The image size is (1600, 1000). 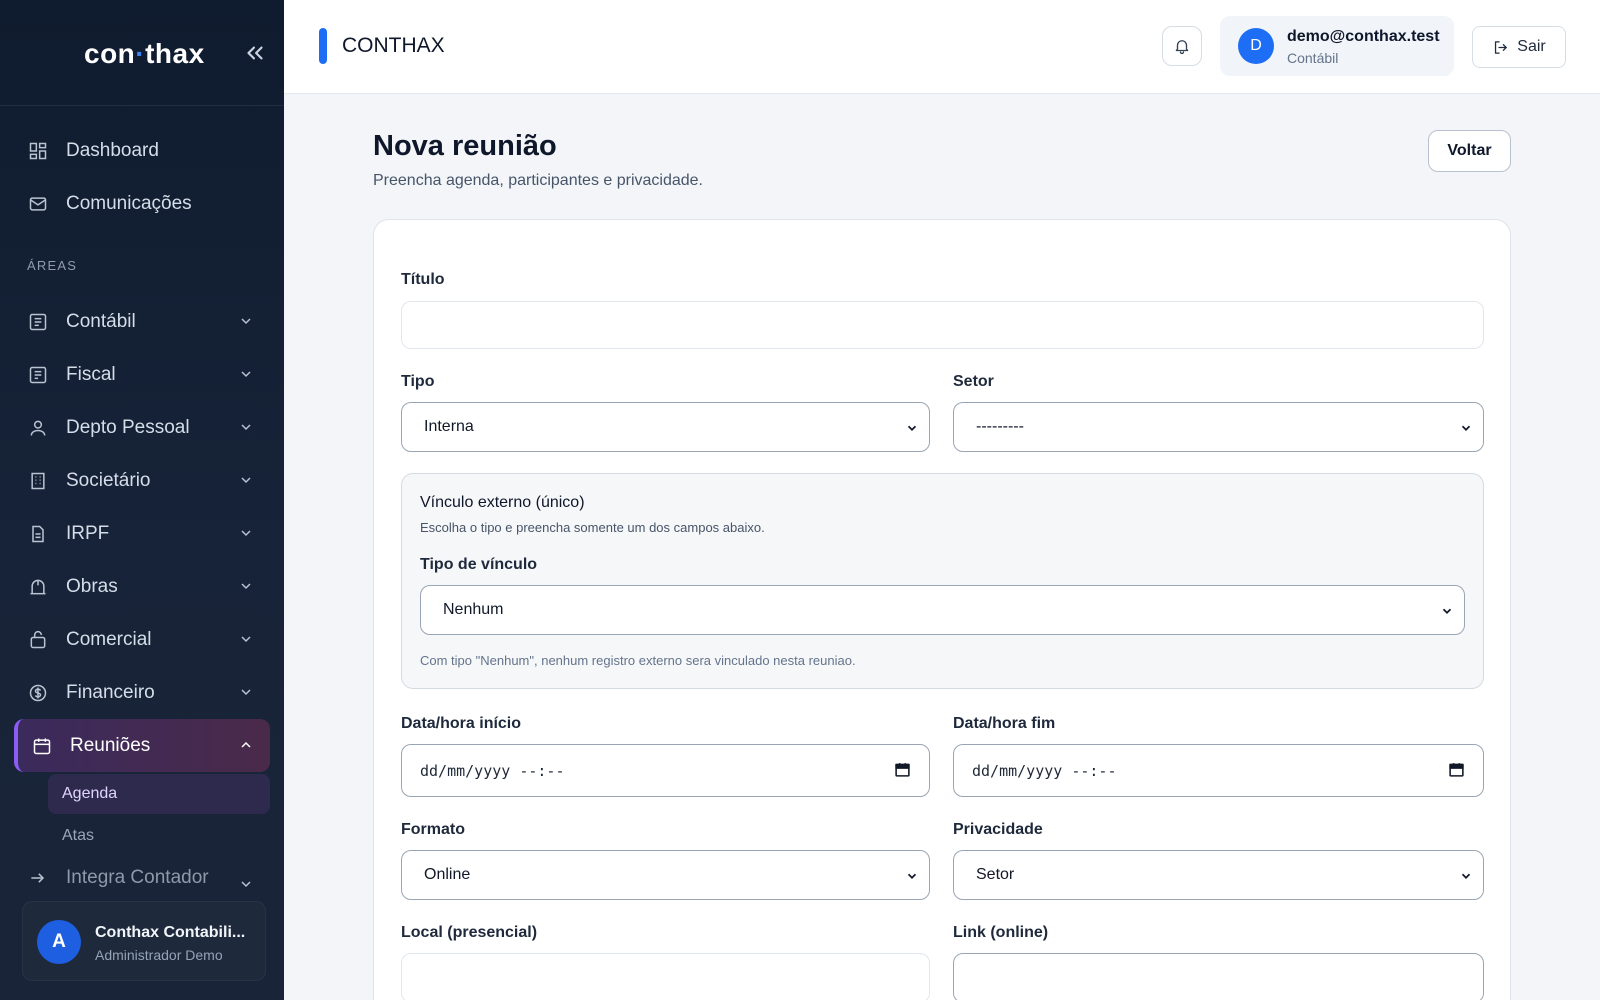 What do you see at coordinates (246, 744) in the screenshot?
I see `chevron-up-icon` at bounding box center [246, 744].